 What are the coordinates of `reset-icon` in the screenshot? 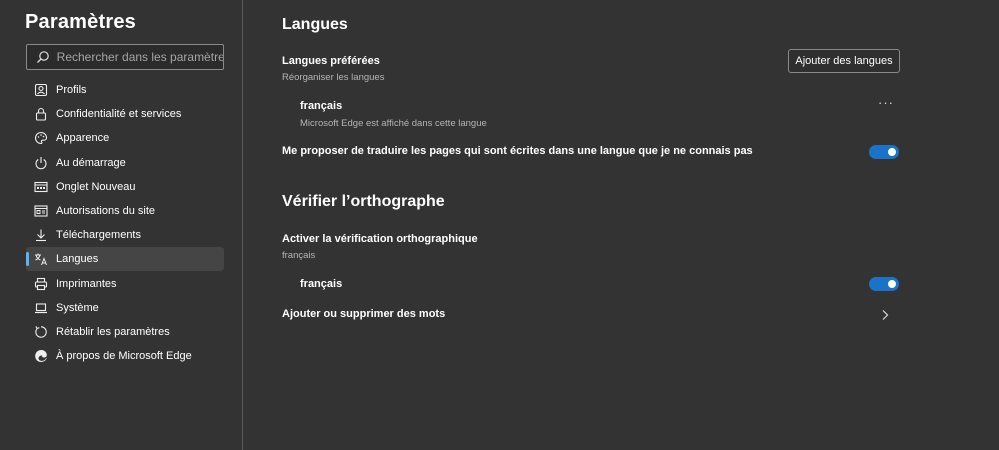 It's located at (41, 332).